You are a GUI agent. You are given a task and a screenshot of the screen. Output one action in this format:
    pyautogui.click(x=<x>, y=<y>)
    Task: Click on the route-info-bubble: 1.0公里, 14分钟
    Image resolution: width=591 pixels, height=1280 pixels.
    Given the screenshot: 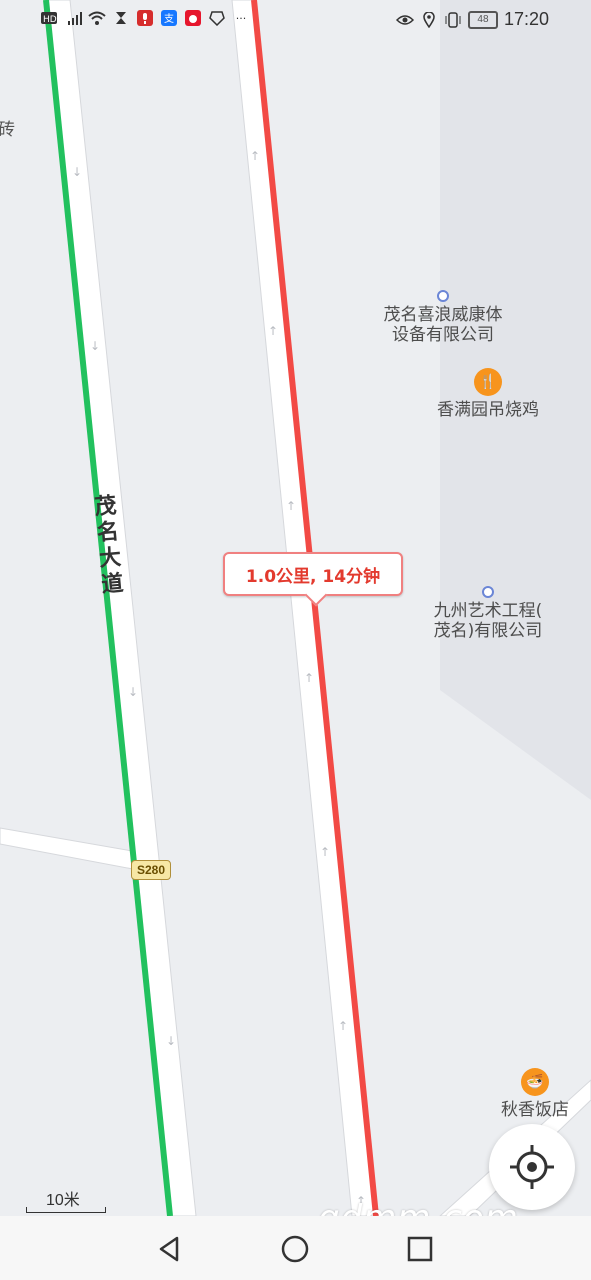 What is the action you would take?
    pyautogui.click(x=313, y=579)
    